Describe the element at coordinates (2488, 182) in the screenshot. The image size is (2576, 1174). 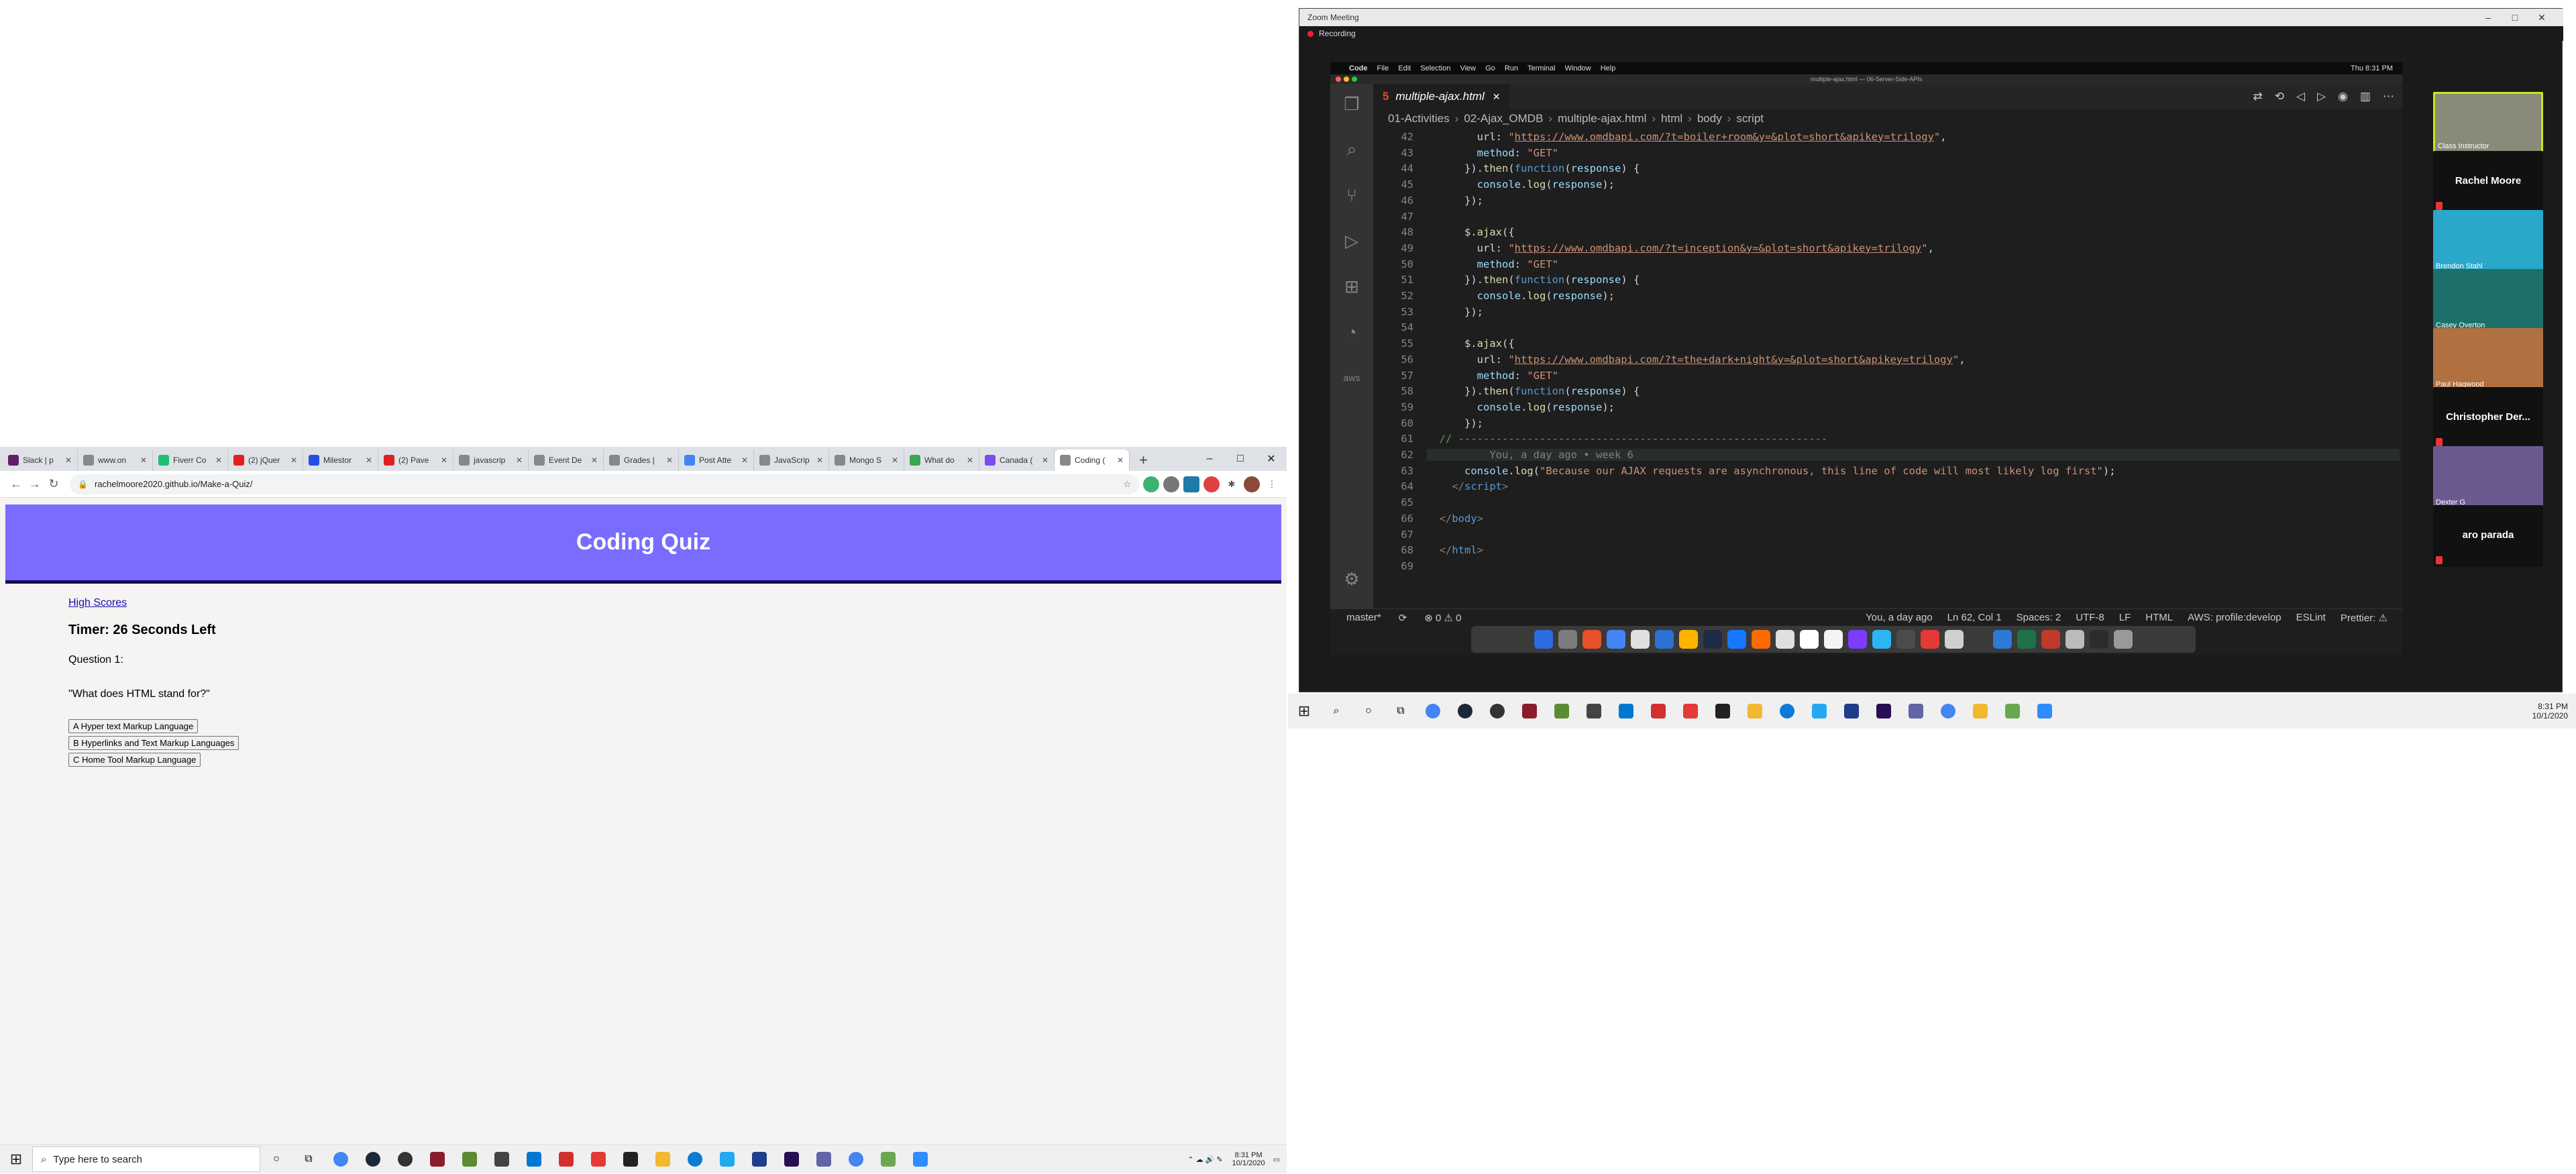
I see `participant-tile: Rachel Moore` at that location.